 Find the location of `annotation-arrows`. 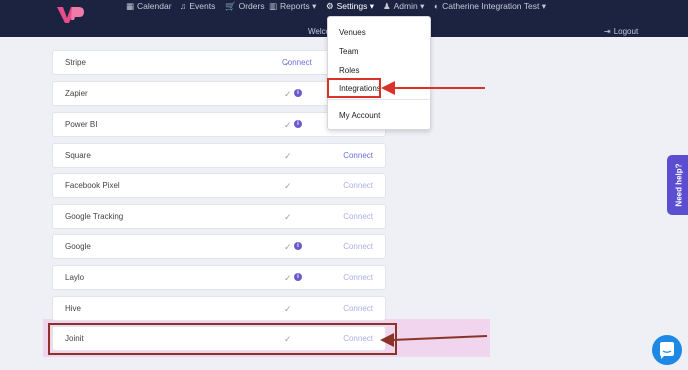

annotation-arrows is located at coordinates (434, 214).